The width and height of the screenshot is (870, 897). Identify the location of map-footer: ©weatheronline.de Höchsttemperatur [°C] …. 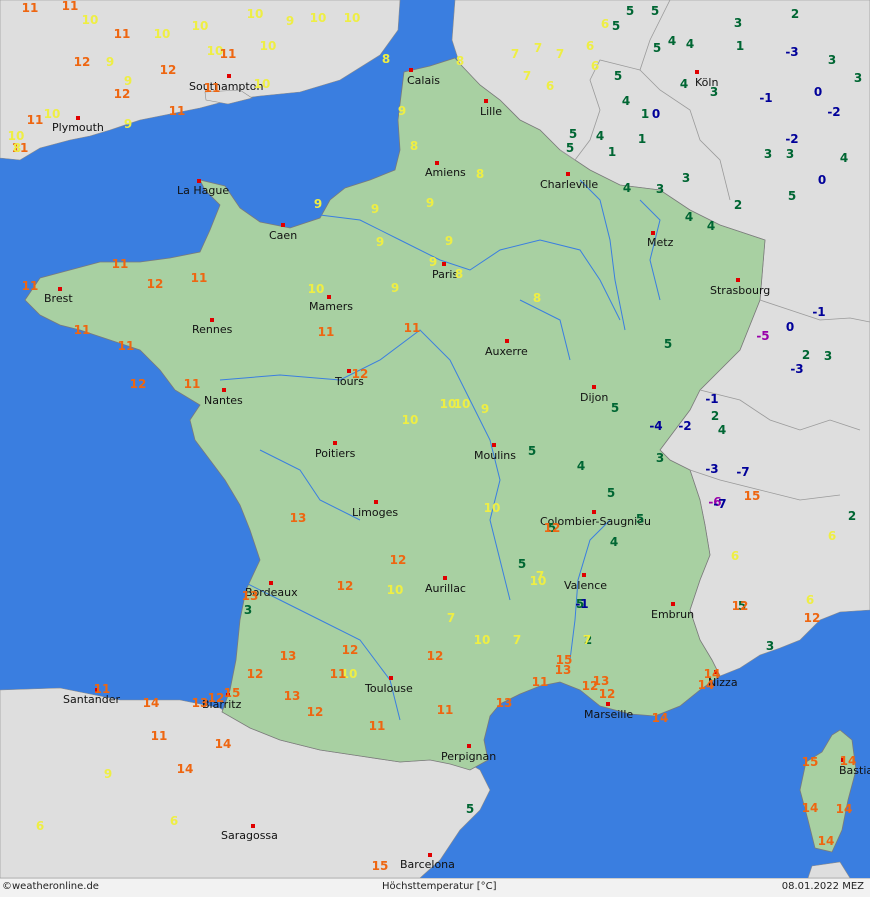
(435, 887).